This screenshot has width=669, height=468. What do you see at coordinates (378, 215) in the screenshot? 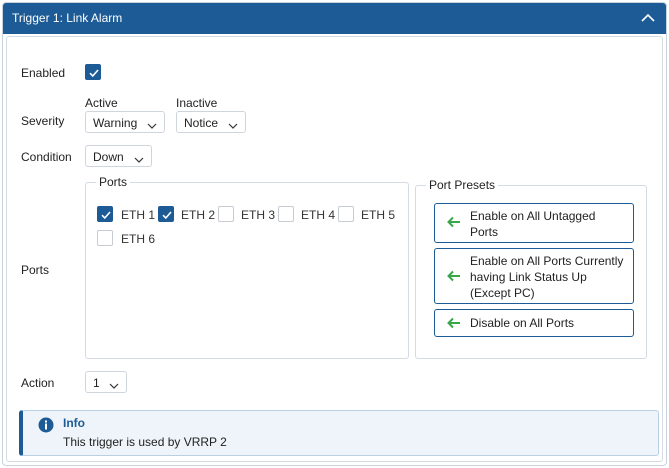
I see `port-eth5-label: ETH 5` at bounding box center [378, 215].